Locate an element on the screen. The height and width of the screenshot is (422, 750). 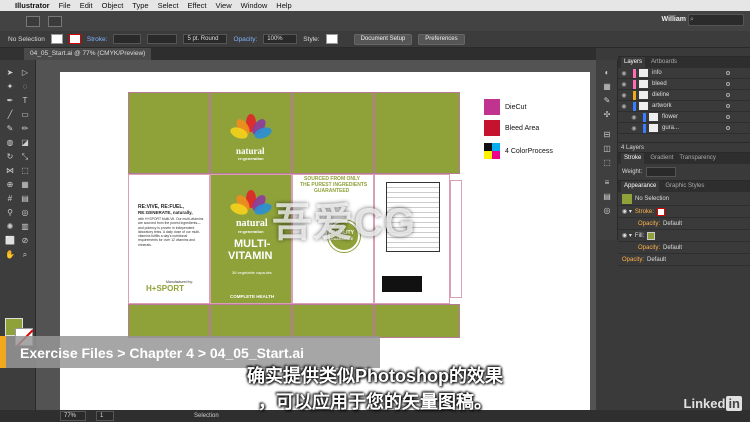
artboard-tool-icon: ⬜ is located at coordinates (10, 240).